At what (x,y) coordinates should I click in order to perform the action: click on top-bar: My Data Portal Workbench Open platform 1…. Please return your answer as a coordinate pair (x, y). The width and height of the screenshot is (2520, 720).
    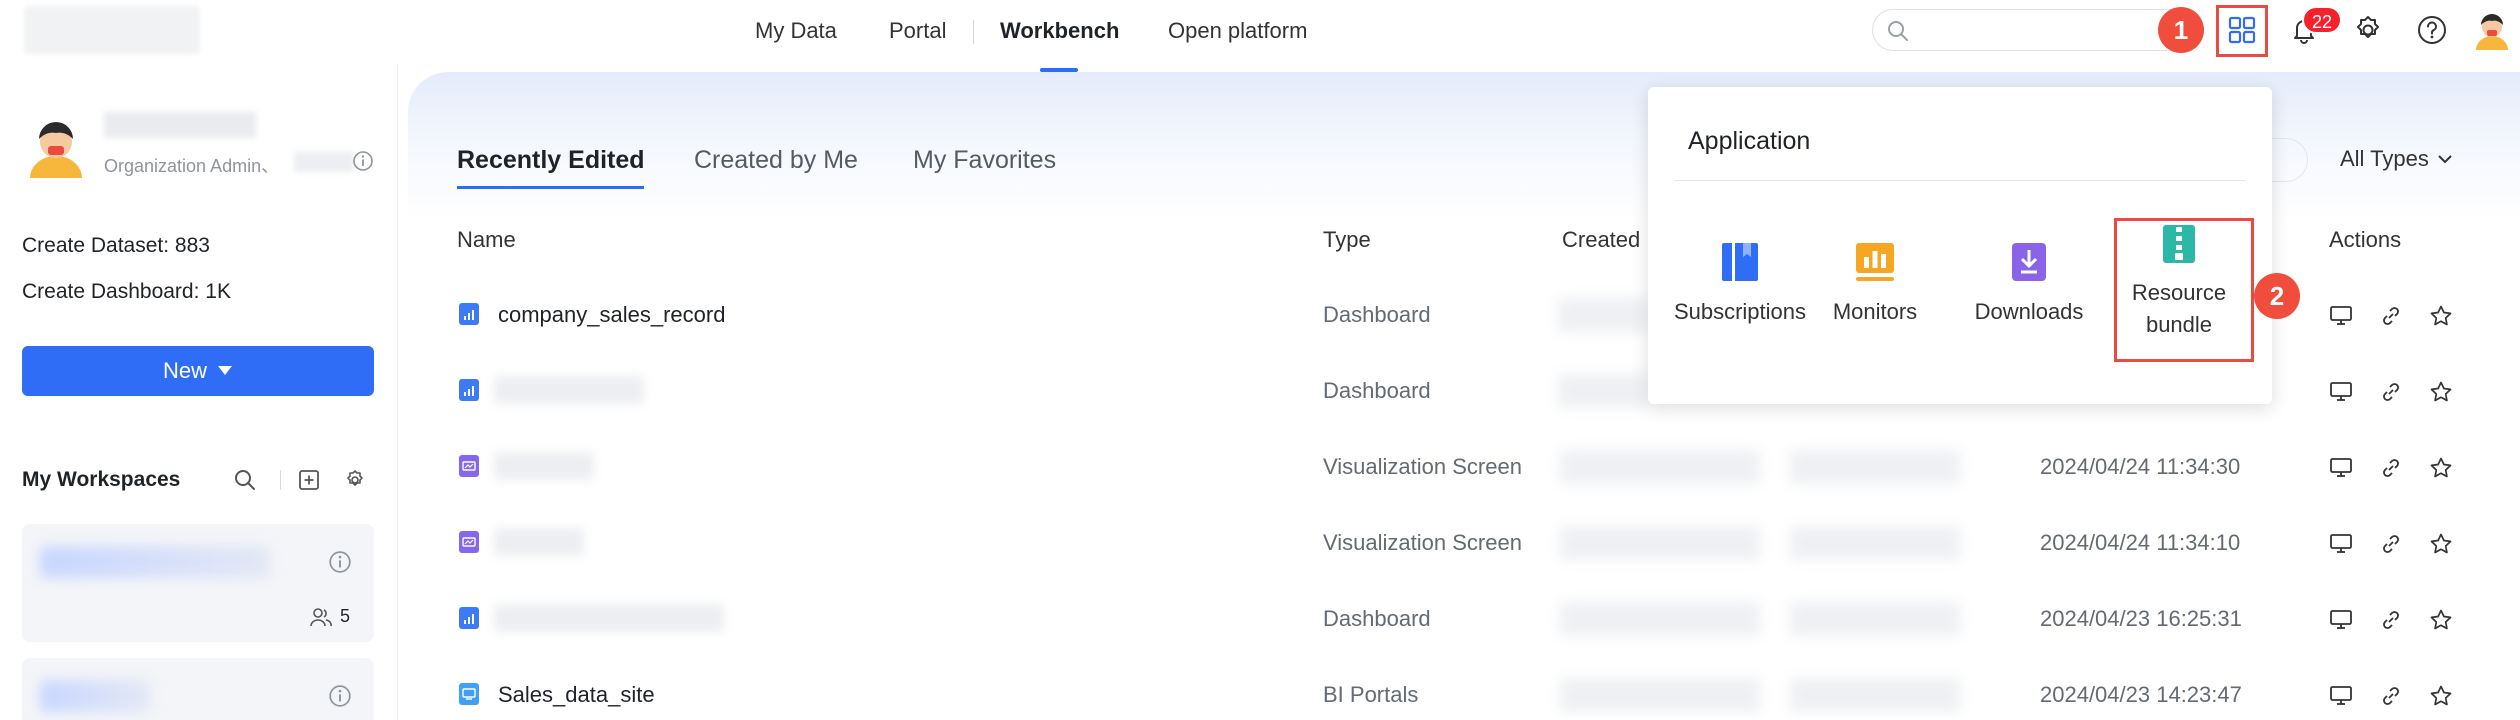
    Looking at the image, I should click on (1260, 32).